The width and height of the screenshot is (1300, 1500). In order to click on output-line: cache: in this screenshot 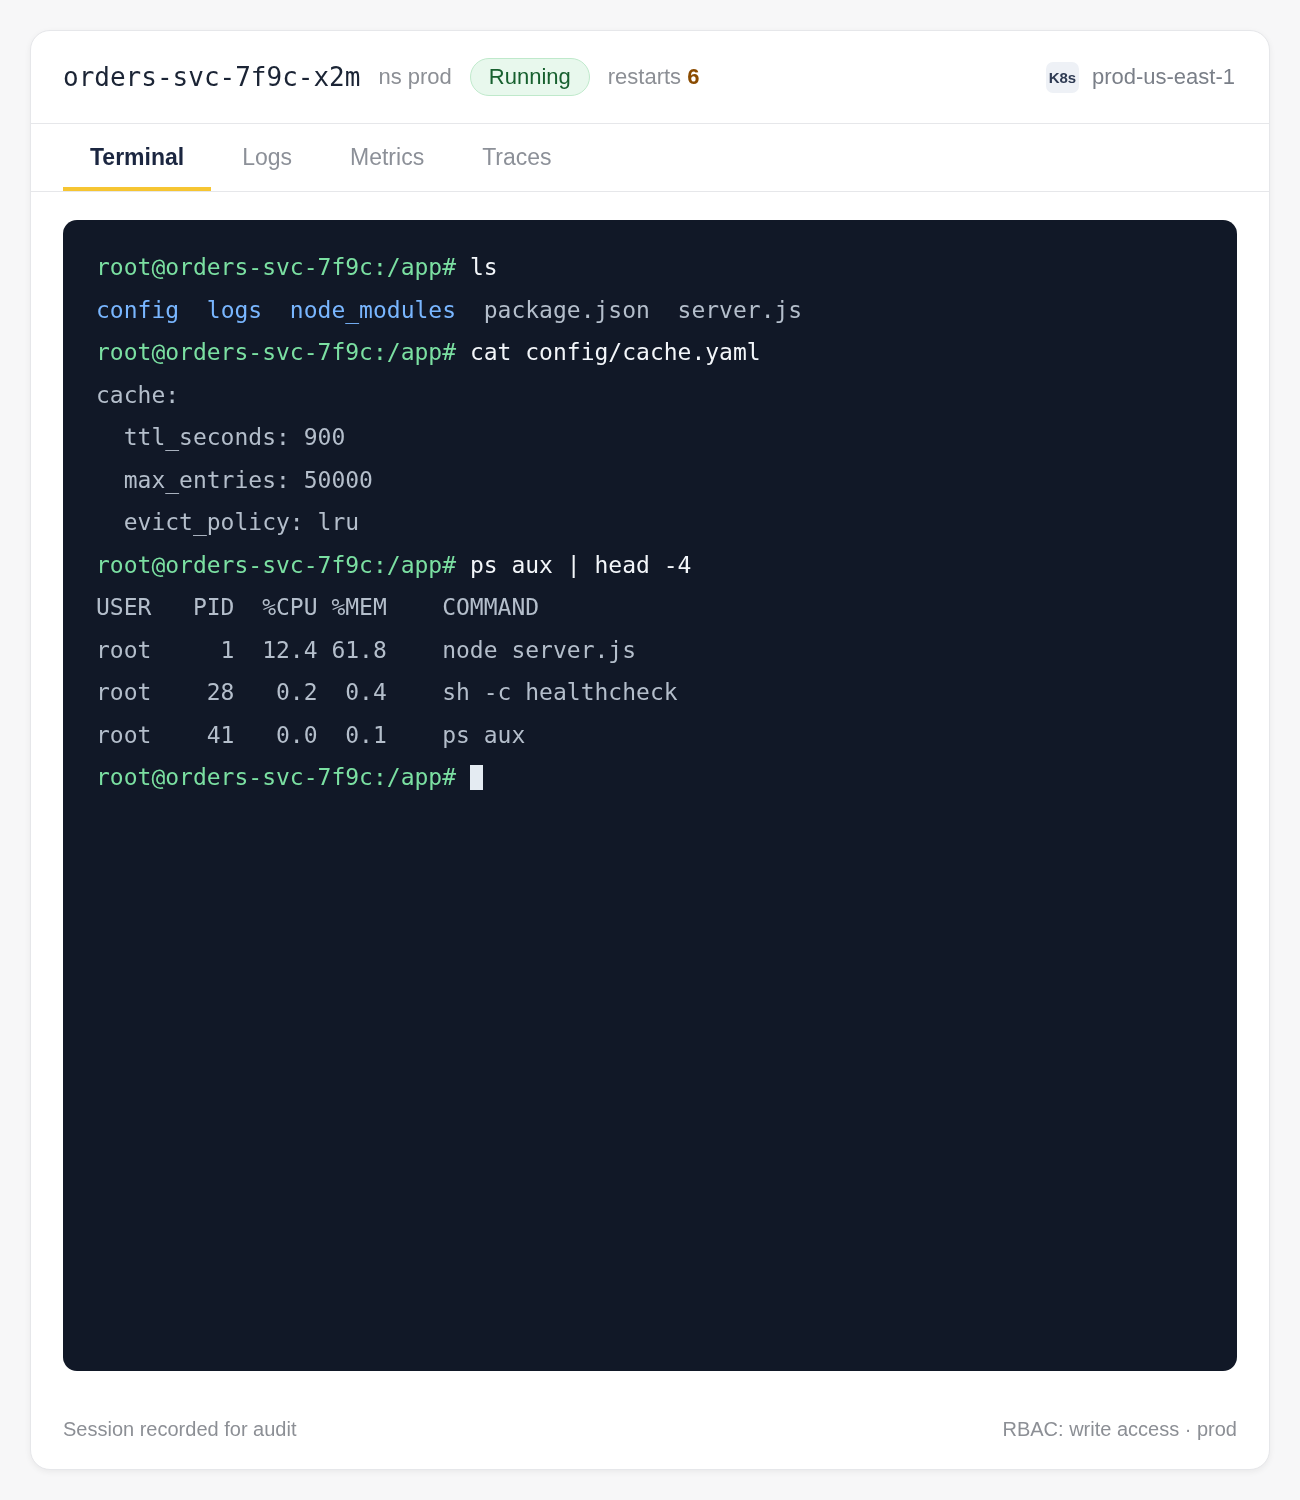, I will do `click(138, 394)`.